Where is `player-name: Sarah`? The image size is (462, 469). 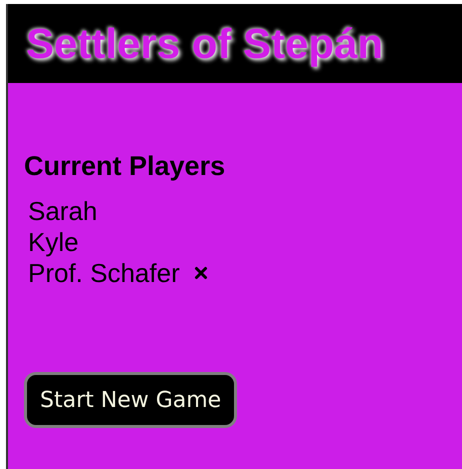 player-name: Sarah is located at coordinates (63, 211).